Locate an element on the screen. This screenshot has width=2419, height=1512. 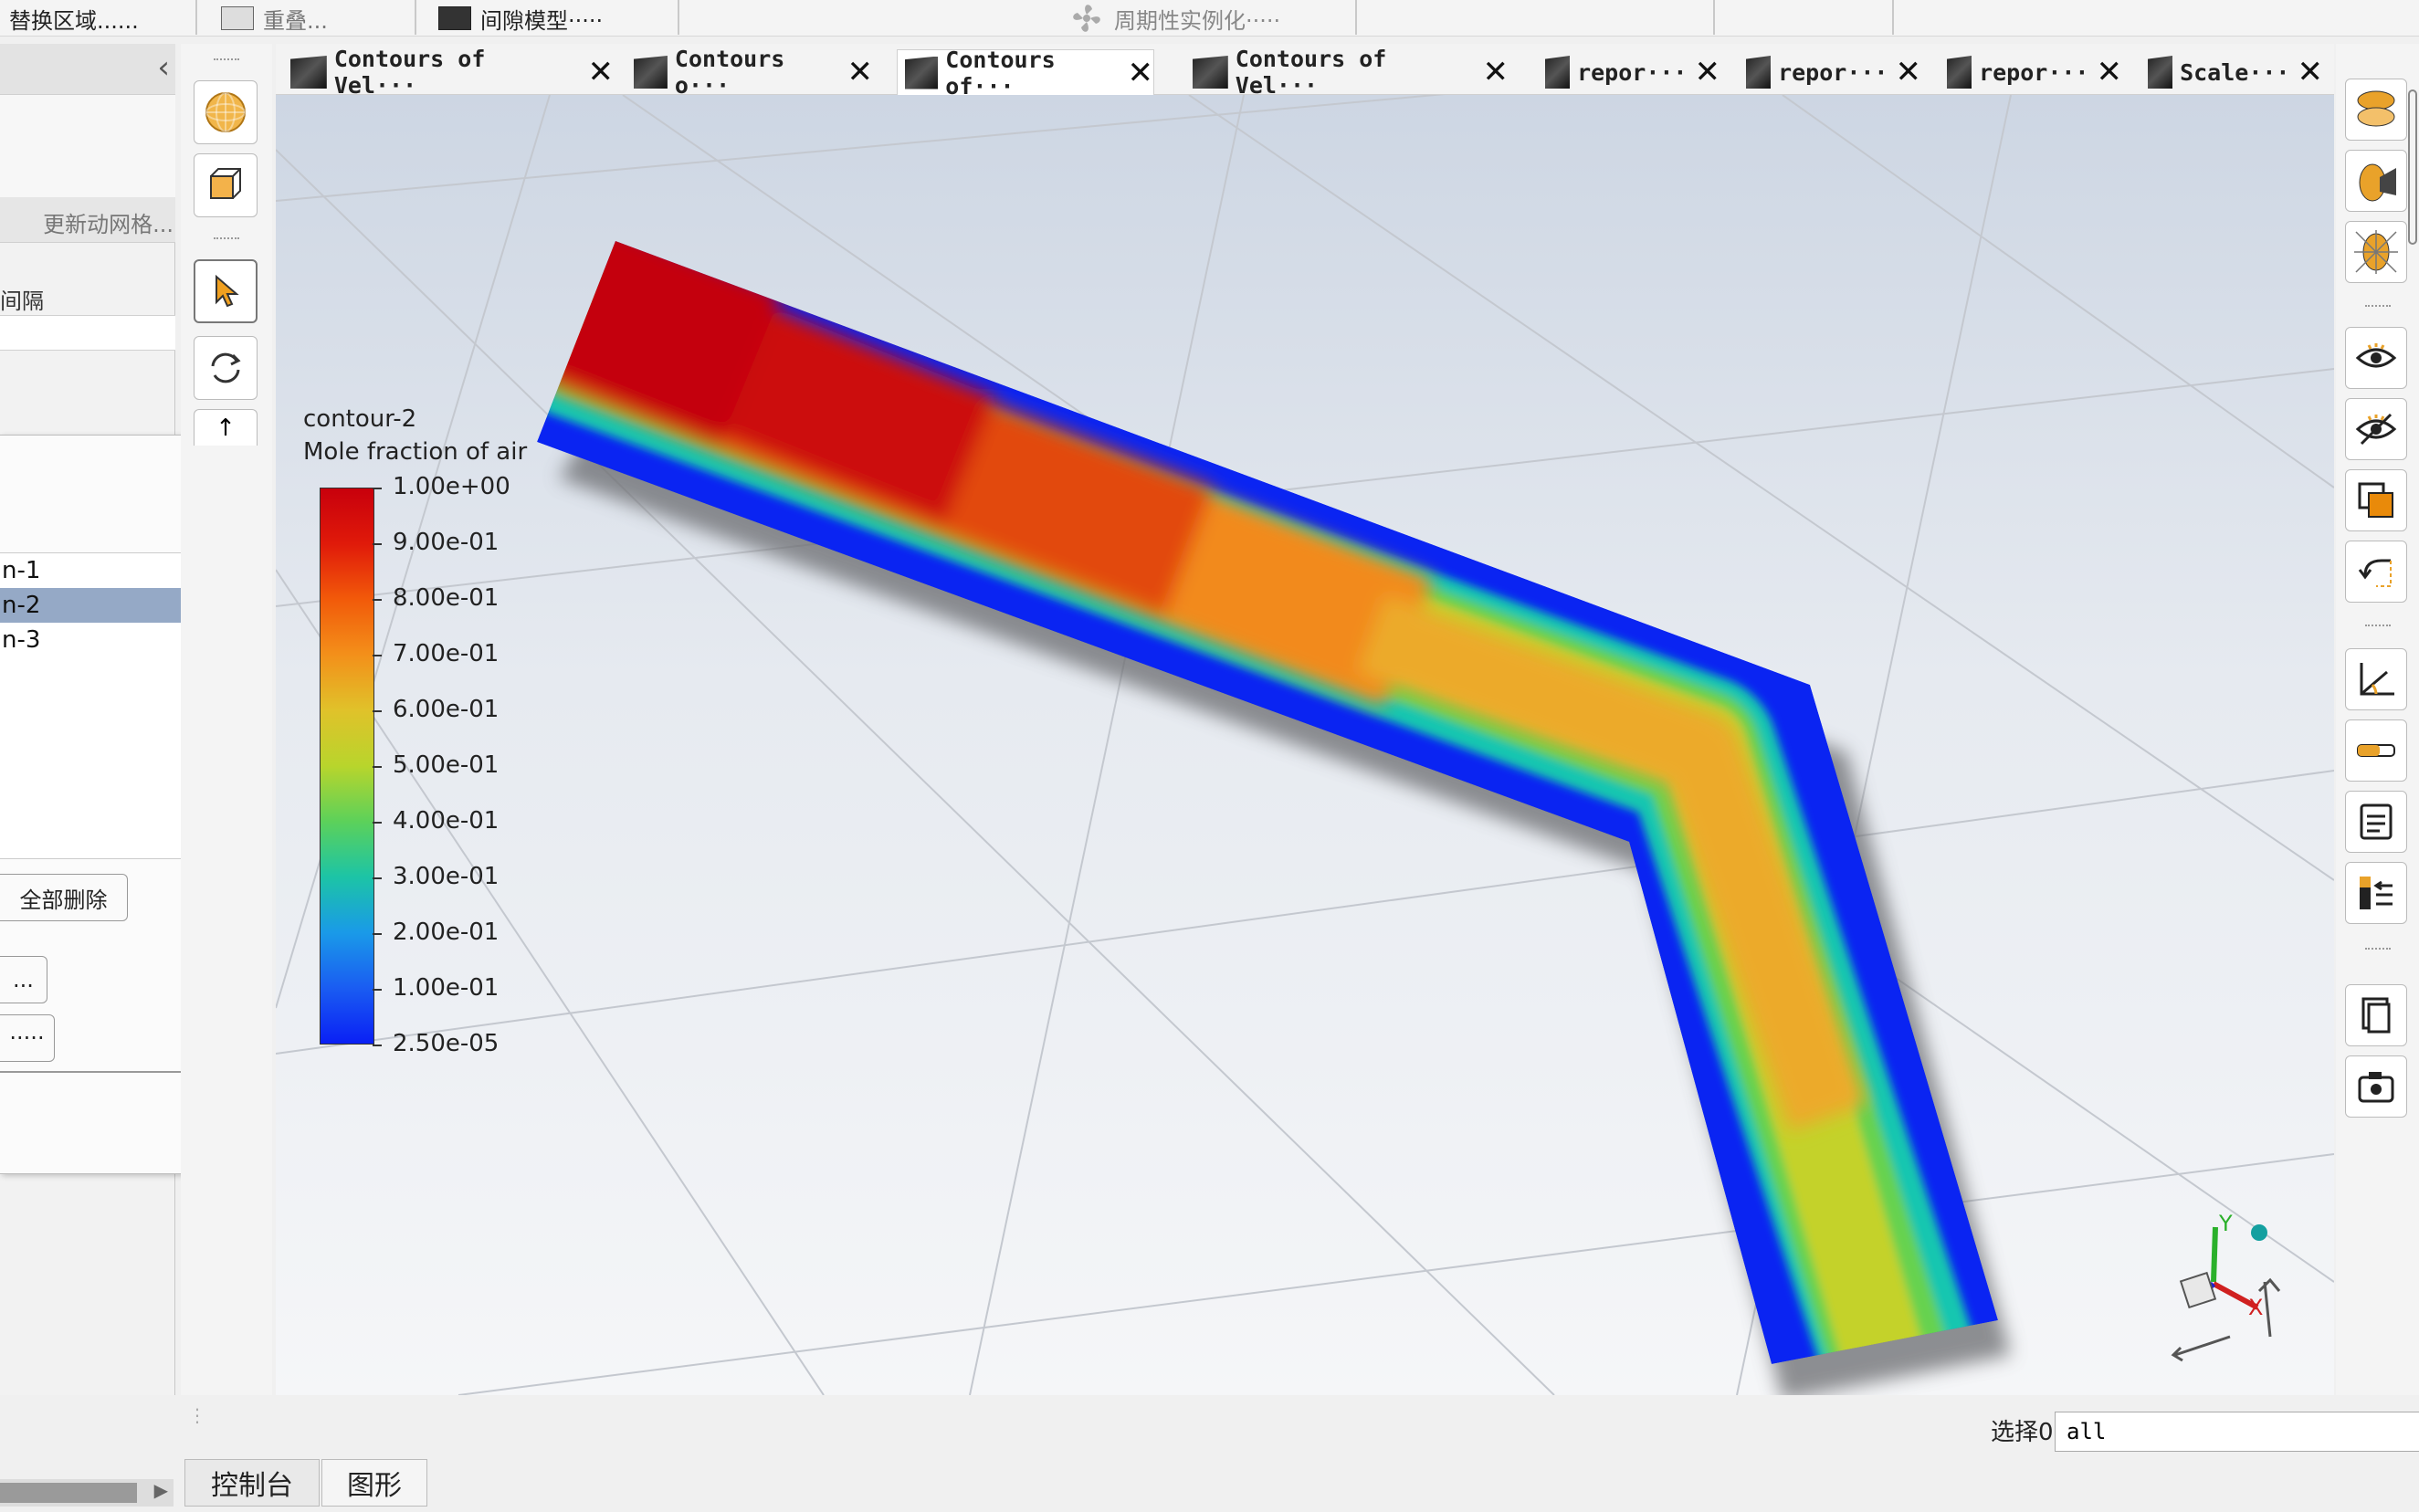
axes-tool is located at coordinates (2376, 679).